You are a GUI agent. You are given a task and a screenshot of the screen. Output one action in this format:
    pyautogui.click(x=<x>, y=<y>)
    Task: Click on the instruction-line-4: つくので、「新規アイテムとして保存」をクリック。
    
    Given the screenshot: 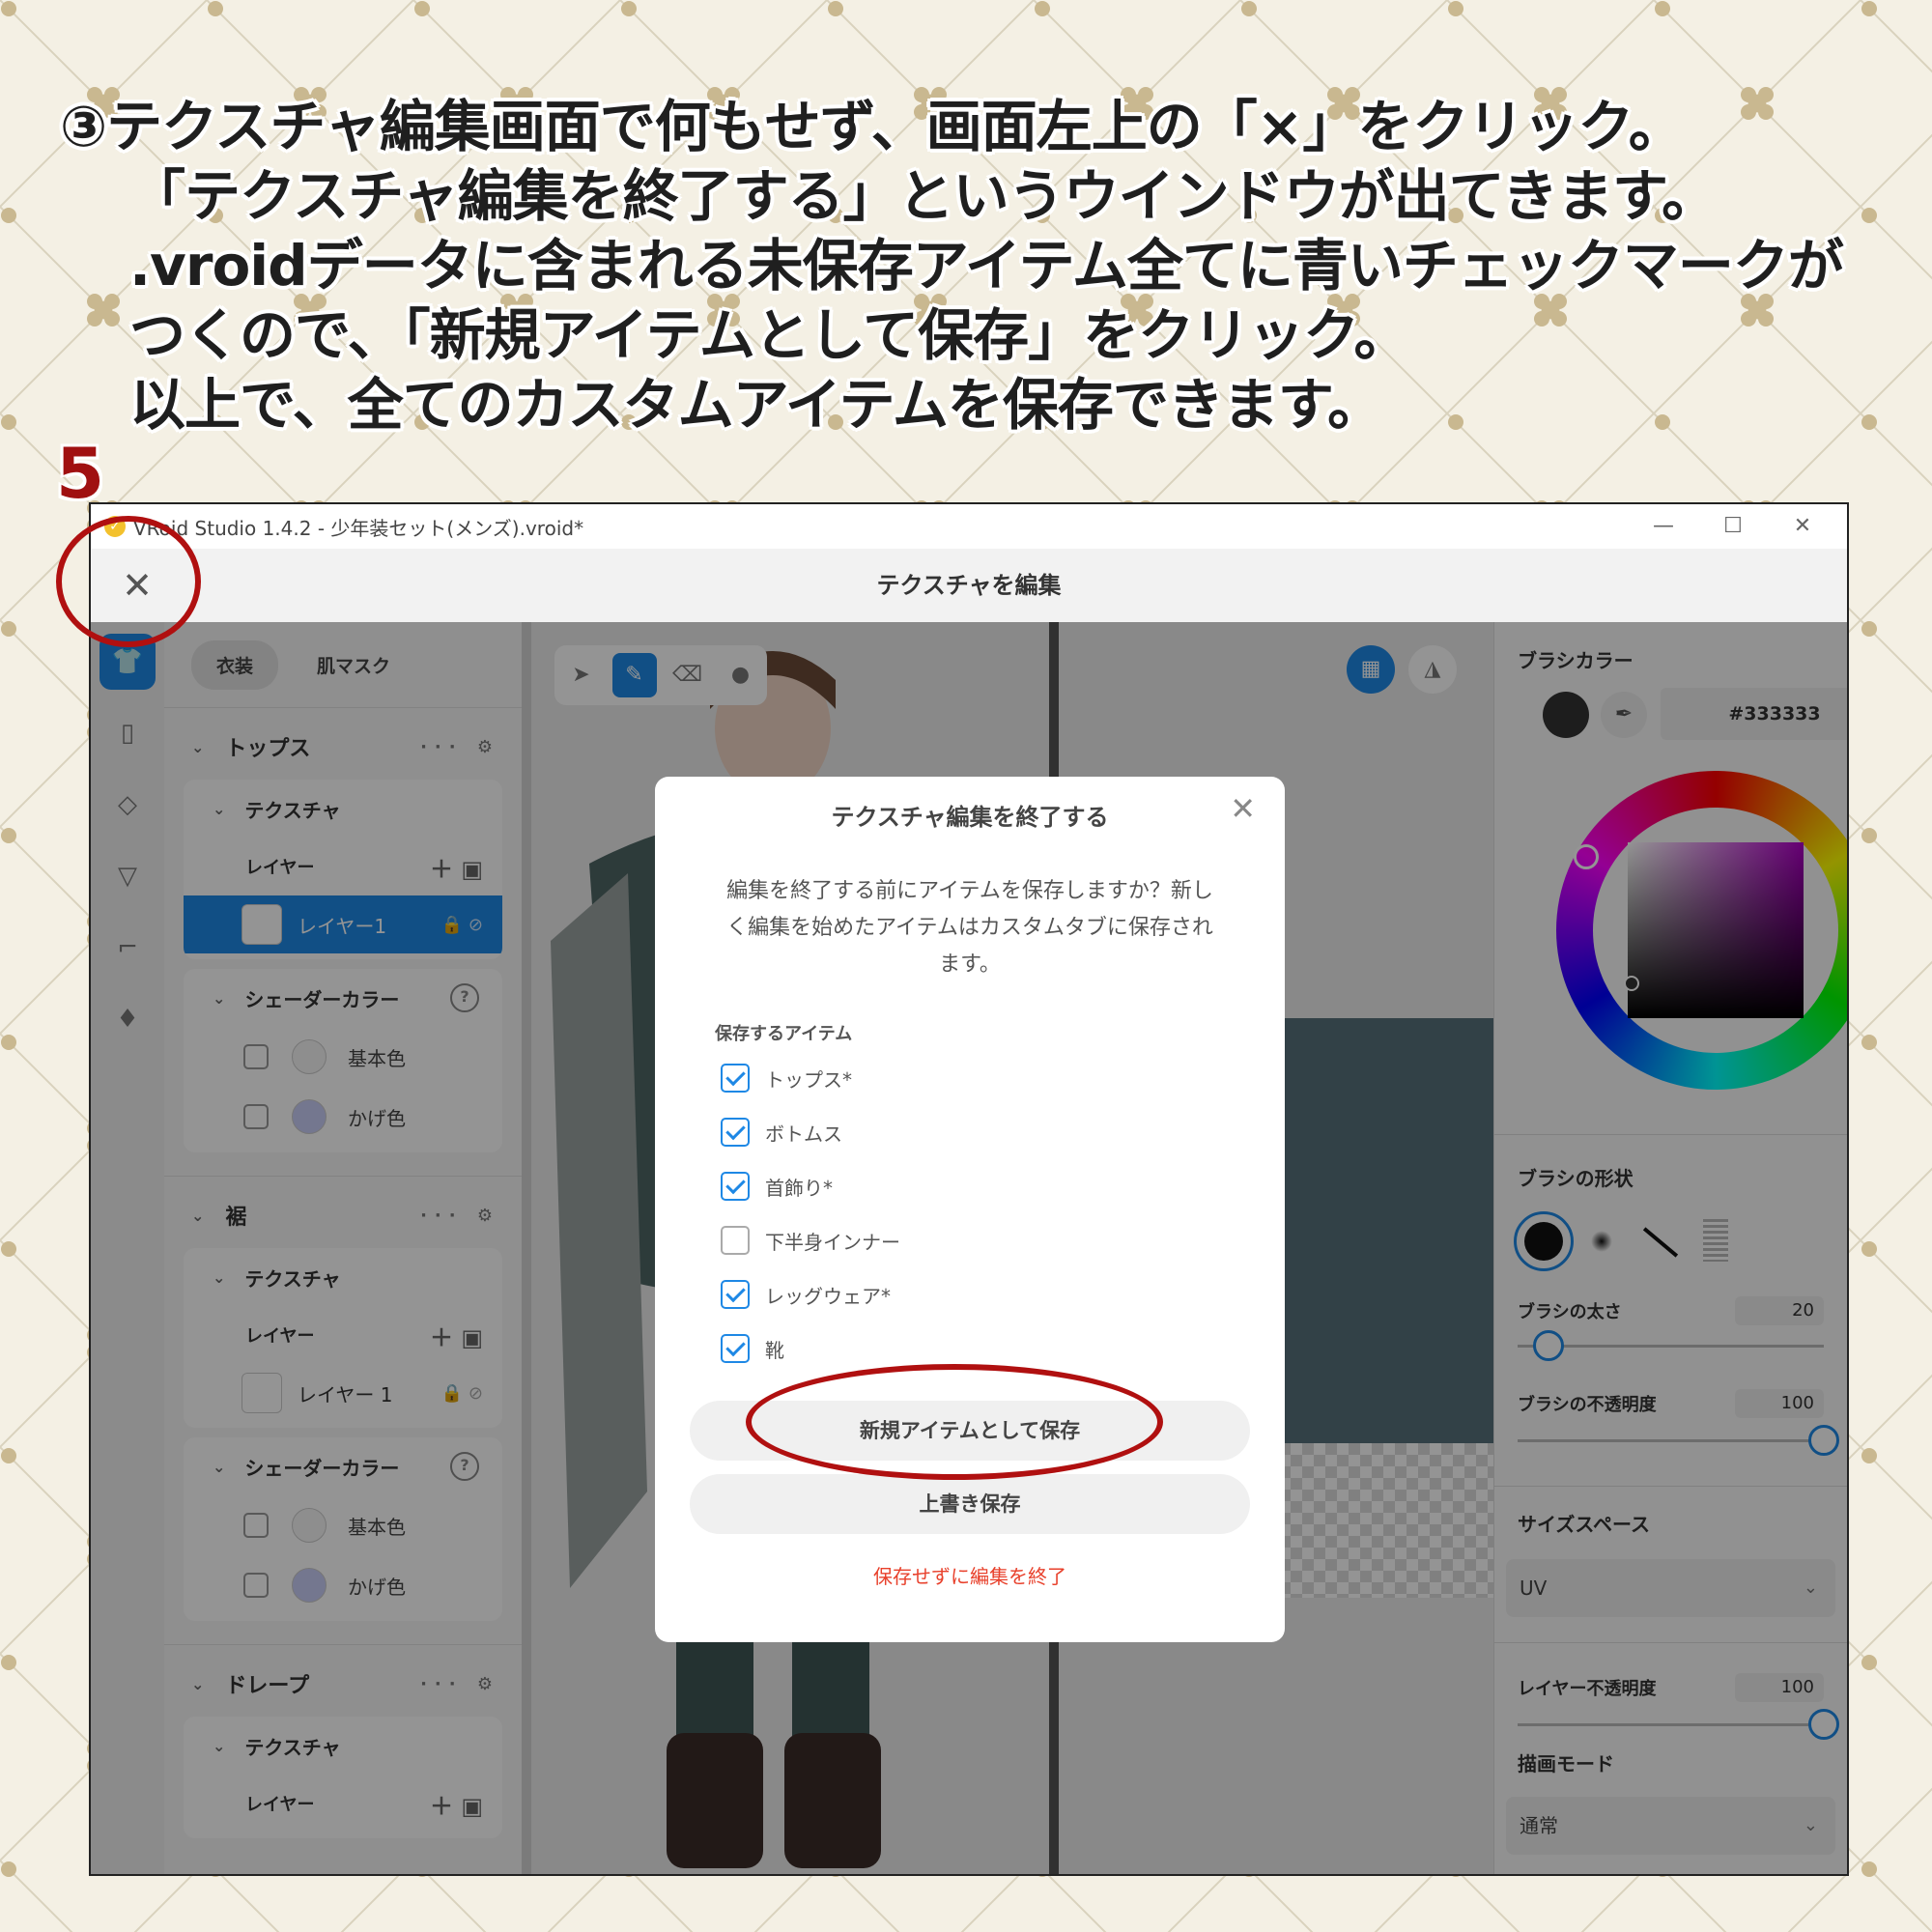 What is the action you would take?
    pyautogui.click(x=769, y=335)
    